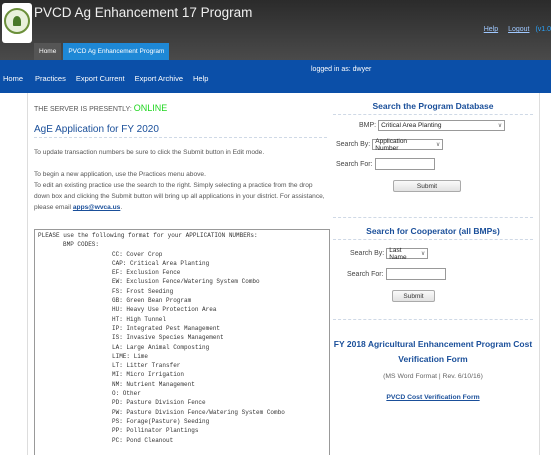 The height and width of the screenshot is (455, 551). Describe the element at coordinates (126, 394) in the screenshot. I see `bmp-code-line: O: Other` at that location.